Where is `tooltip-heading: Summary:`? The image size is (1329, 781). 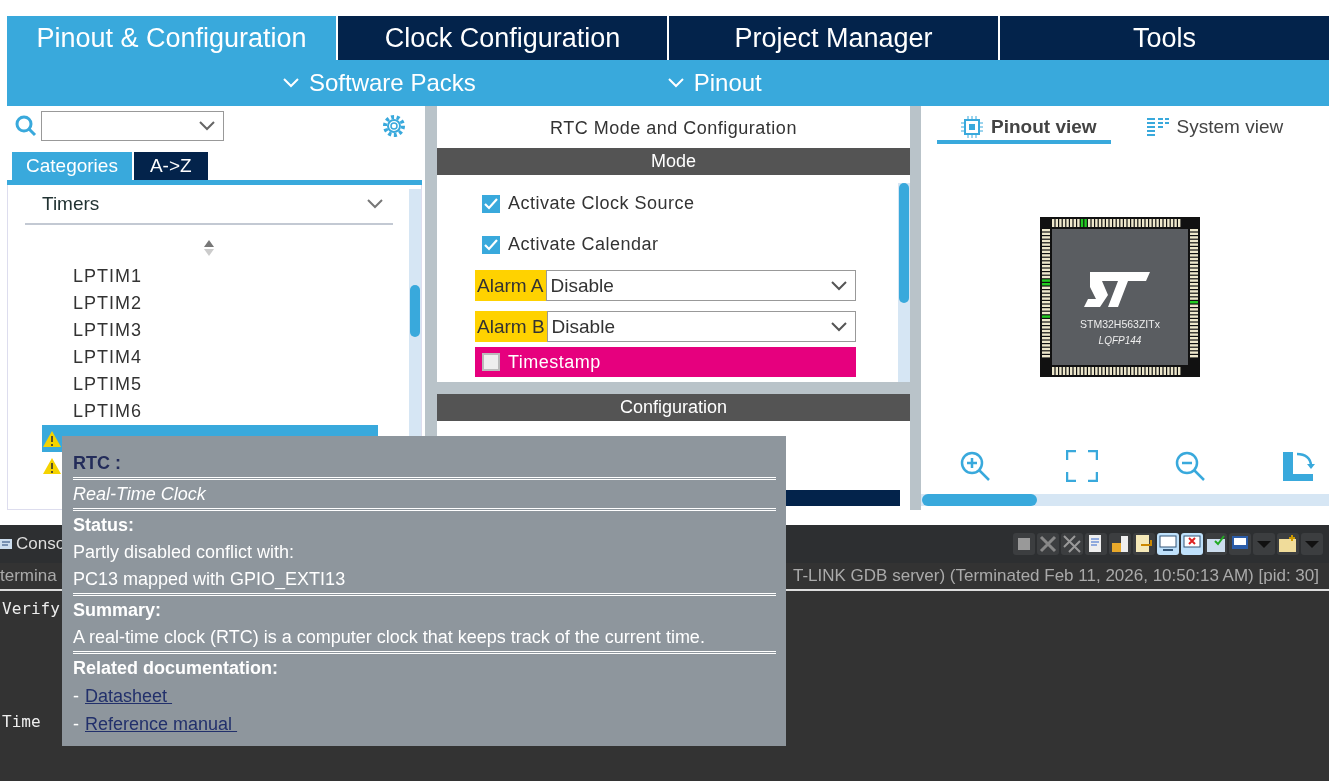 tooltip-heading: Summary: is located at coordinates (118, 610).